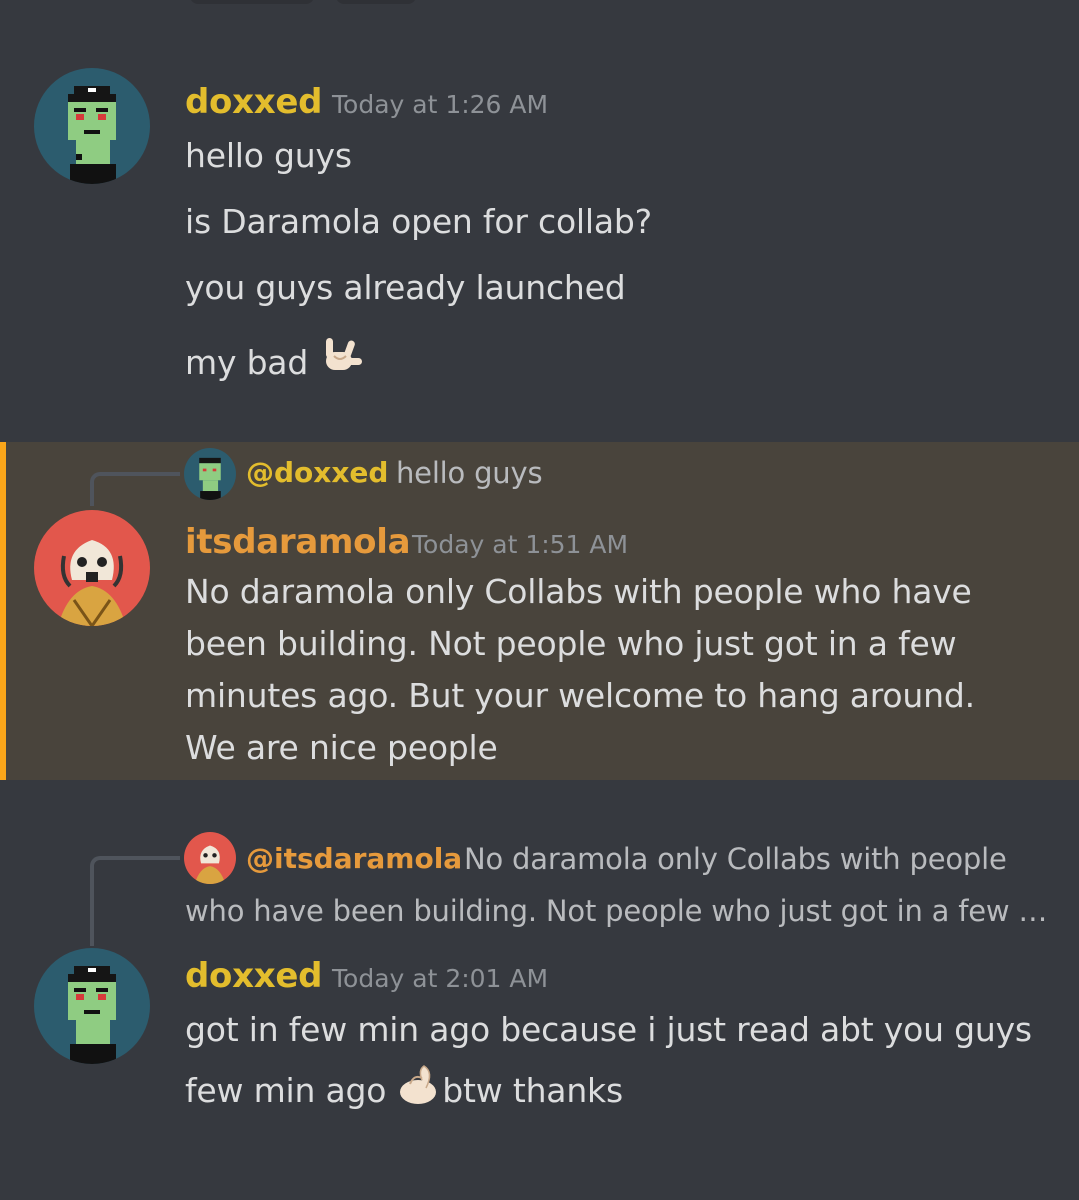 This screenshot has width=1079, height=1200. What do you see at coordinates (735, 859) in the screenshot?
I see `reply-preview-text: No daramola only Collabs with people` at bounding box center [735, 859].